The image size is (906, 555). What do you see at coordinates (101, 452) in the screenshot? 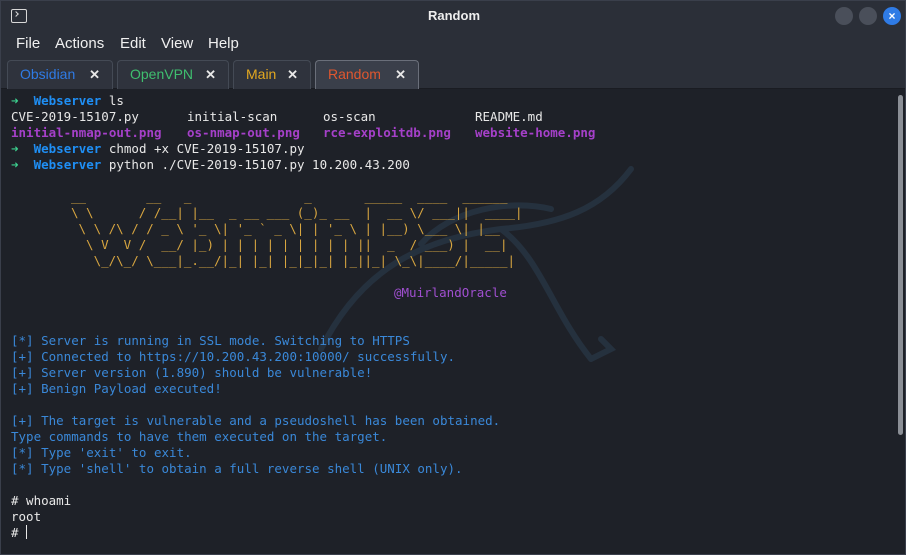
I see `output-line: [*] Type 'exit' to exit.` at bounding box center [101, 452].